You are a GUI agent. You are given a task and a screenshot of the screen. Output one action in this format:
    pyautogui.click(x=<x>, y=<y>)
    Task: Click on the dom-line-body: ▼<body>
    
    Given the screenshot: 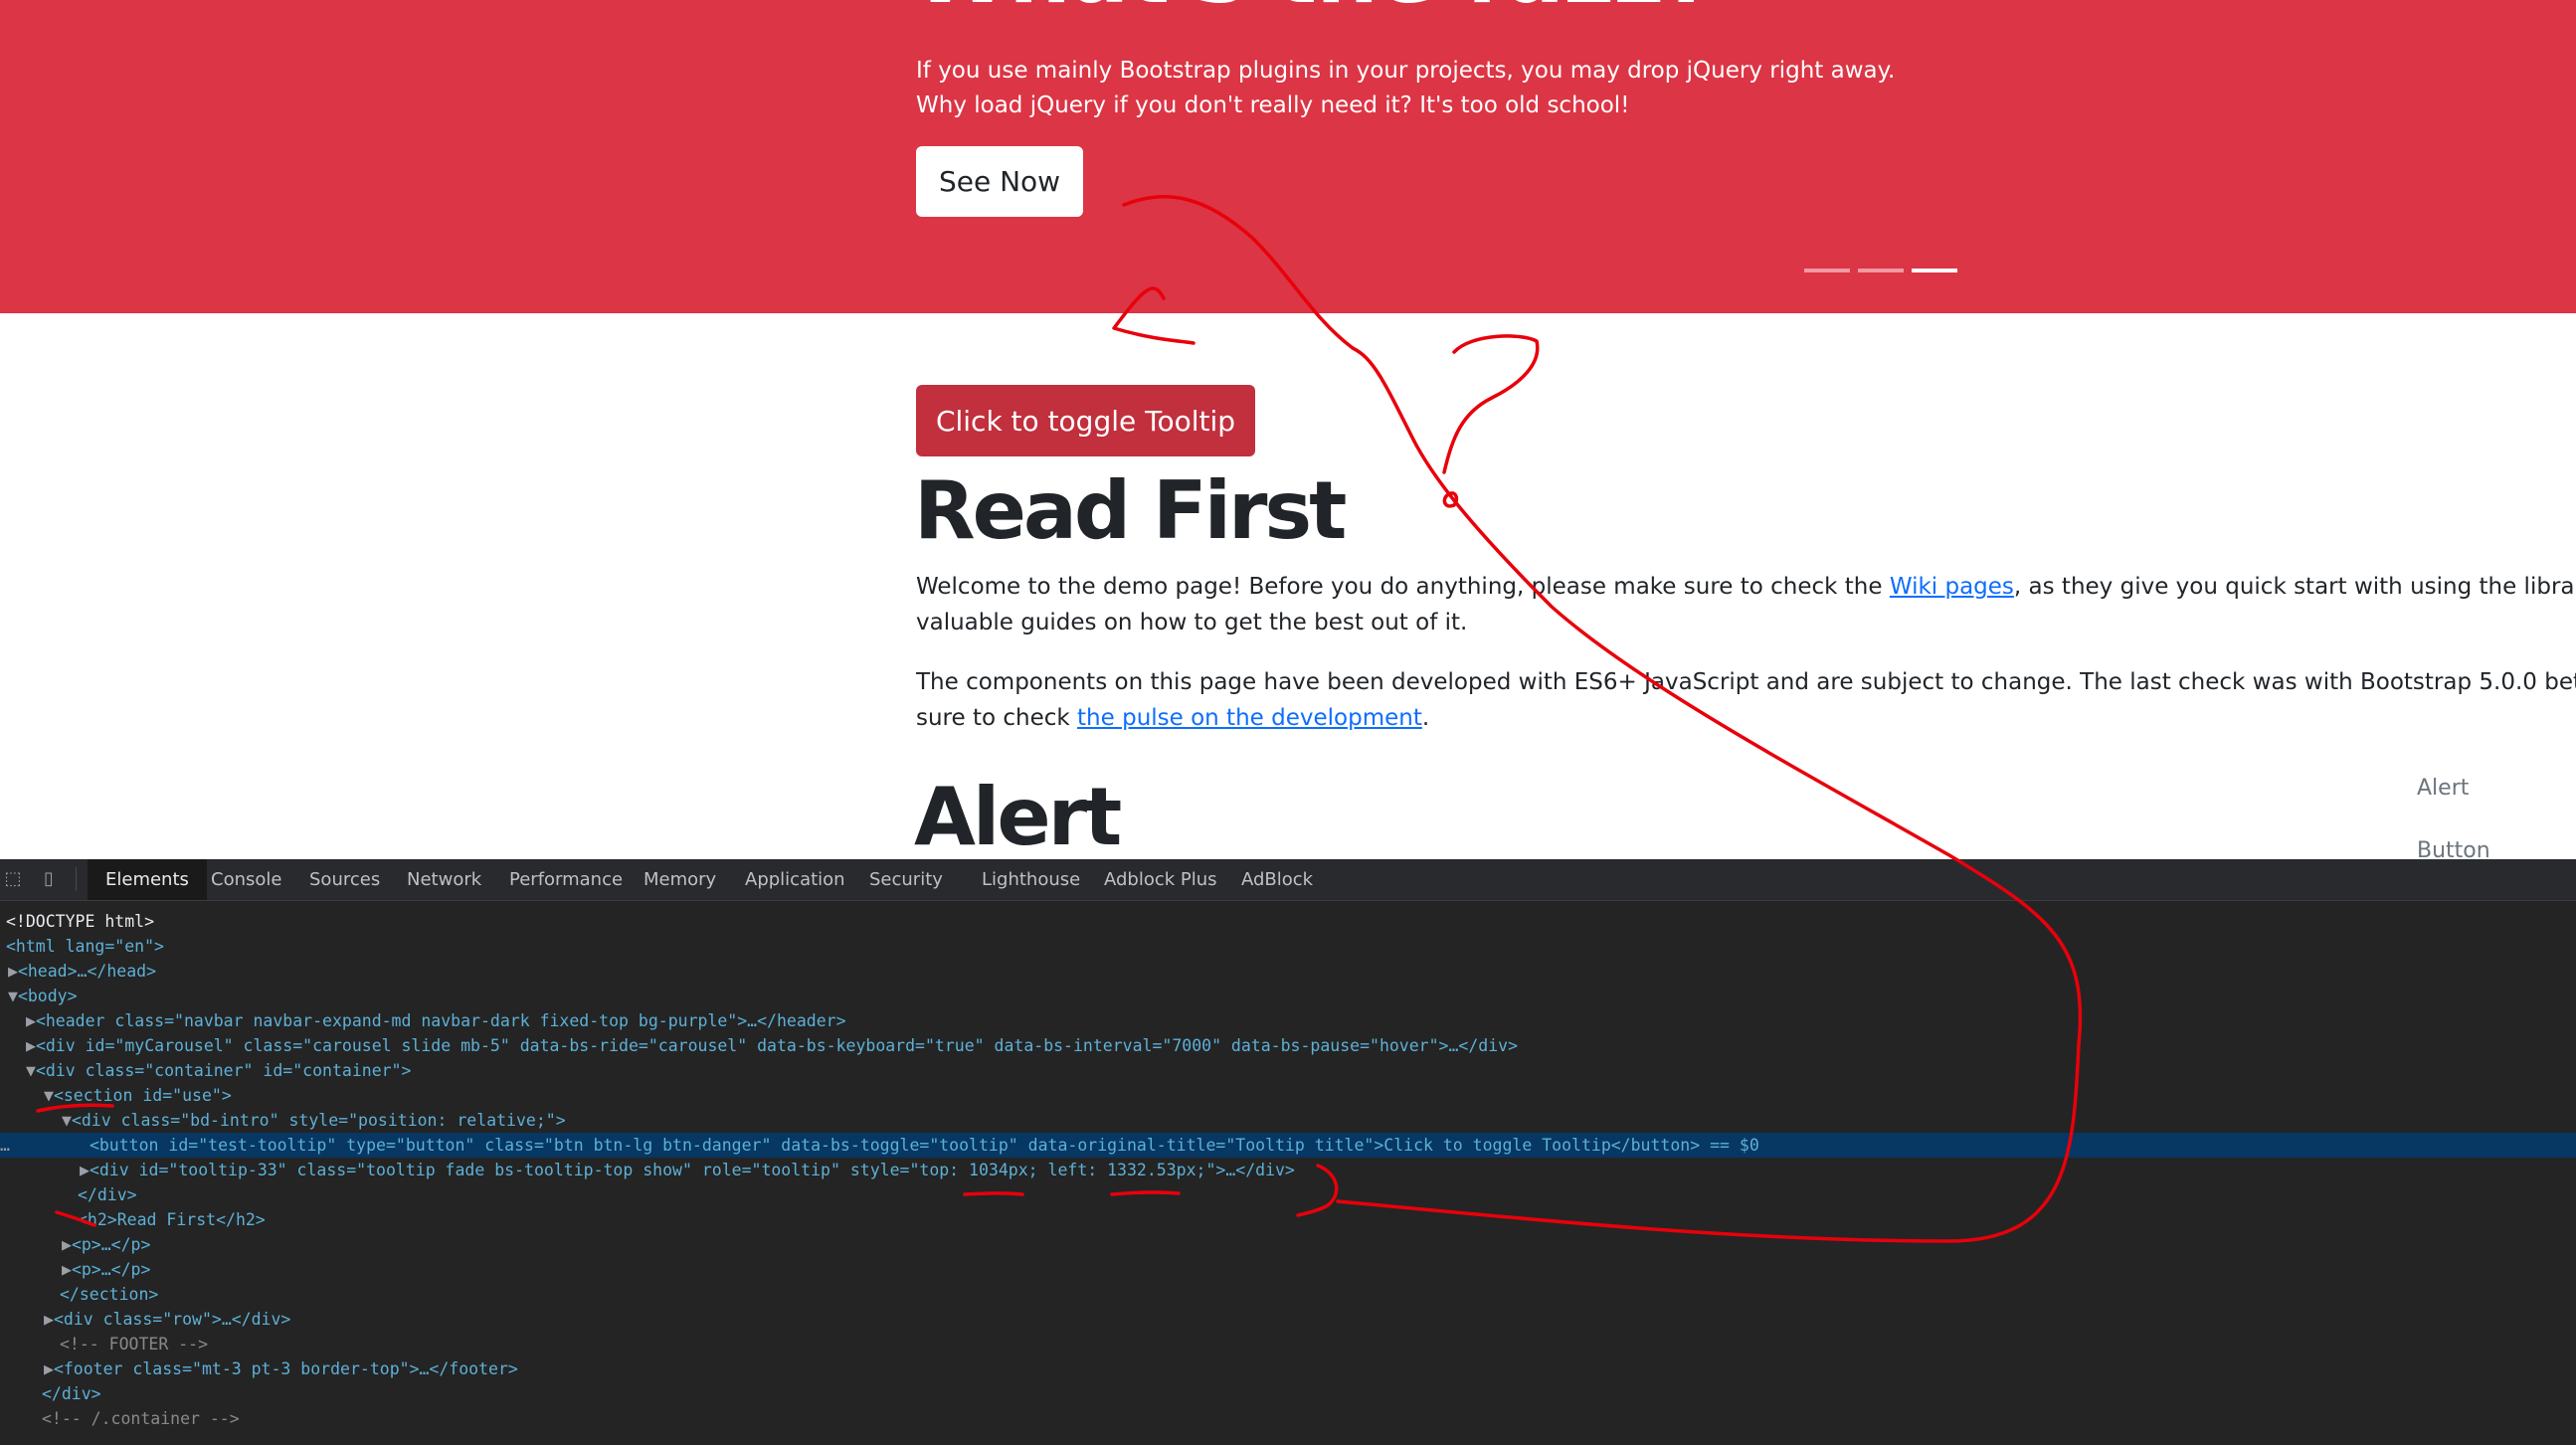 What is the action you would take?
    pyautogui.click(x=1288, y=996)
    